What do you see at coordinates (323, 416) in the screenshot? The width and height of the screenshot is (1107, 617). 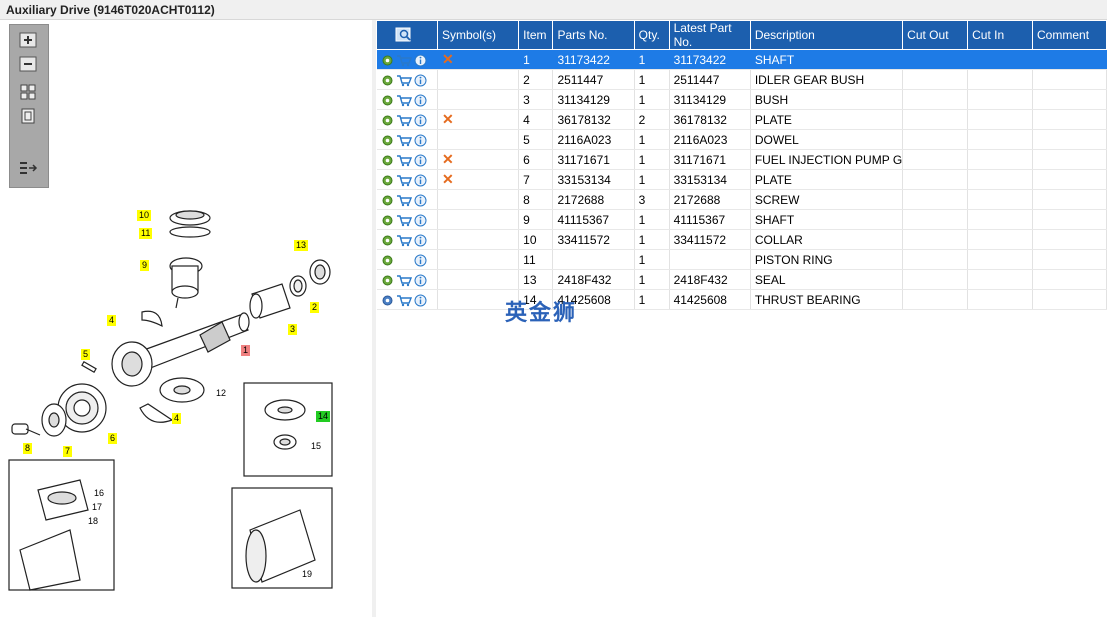 I see `callout-14: 14` at bounding box center [323, 416].